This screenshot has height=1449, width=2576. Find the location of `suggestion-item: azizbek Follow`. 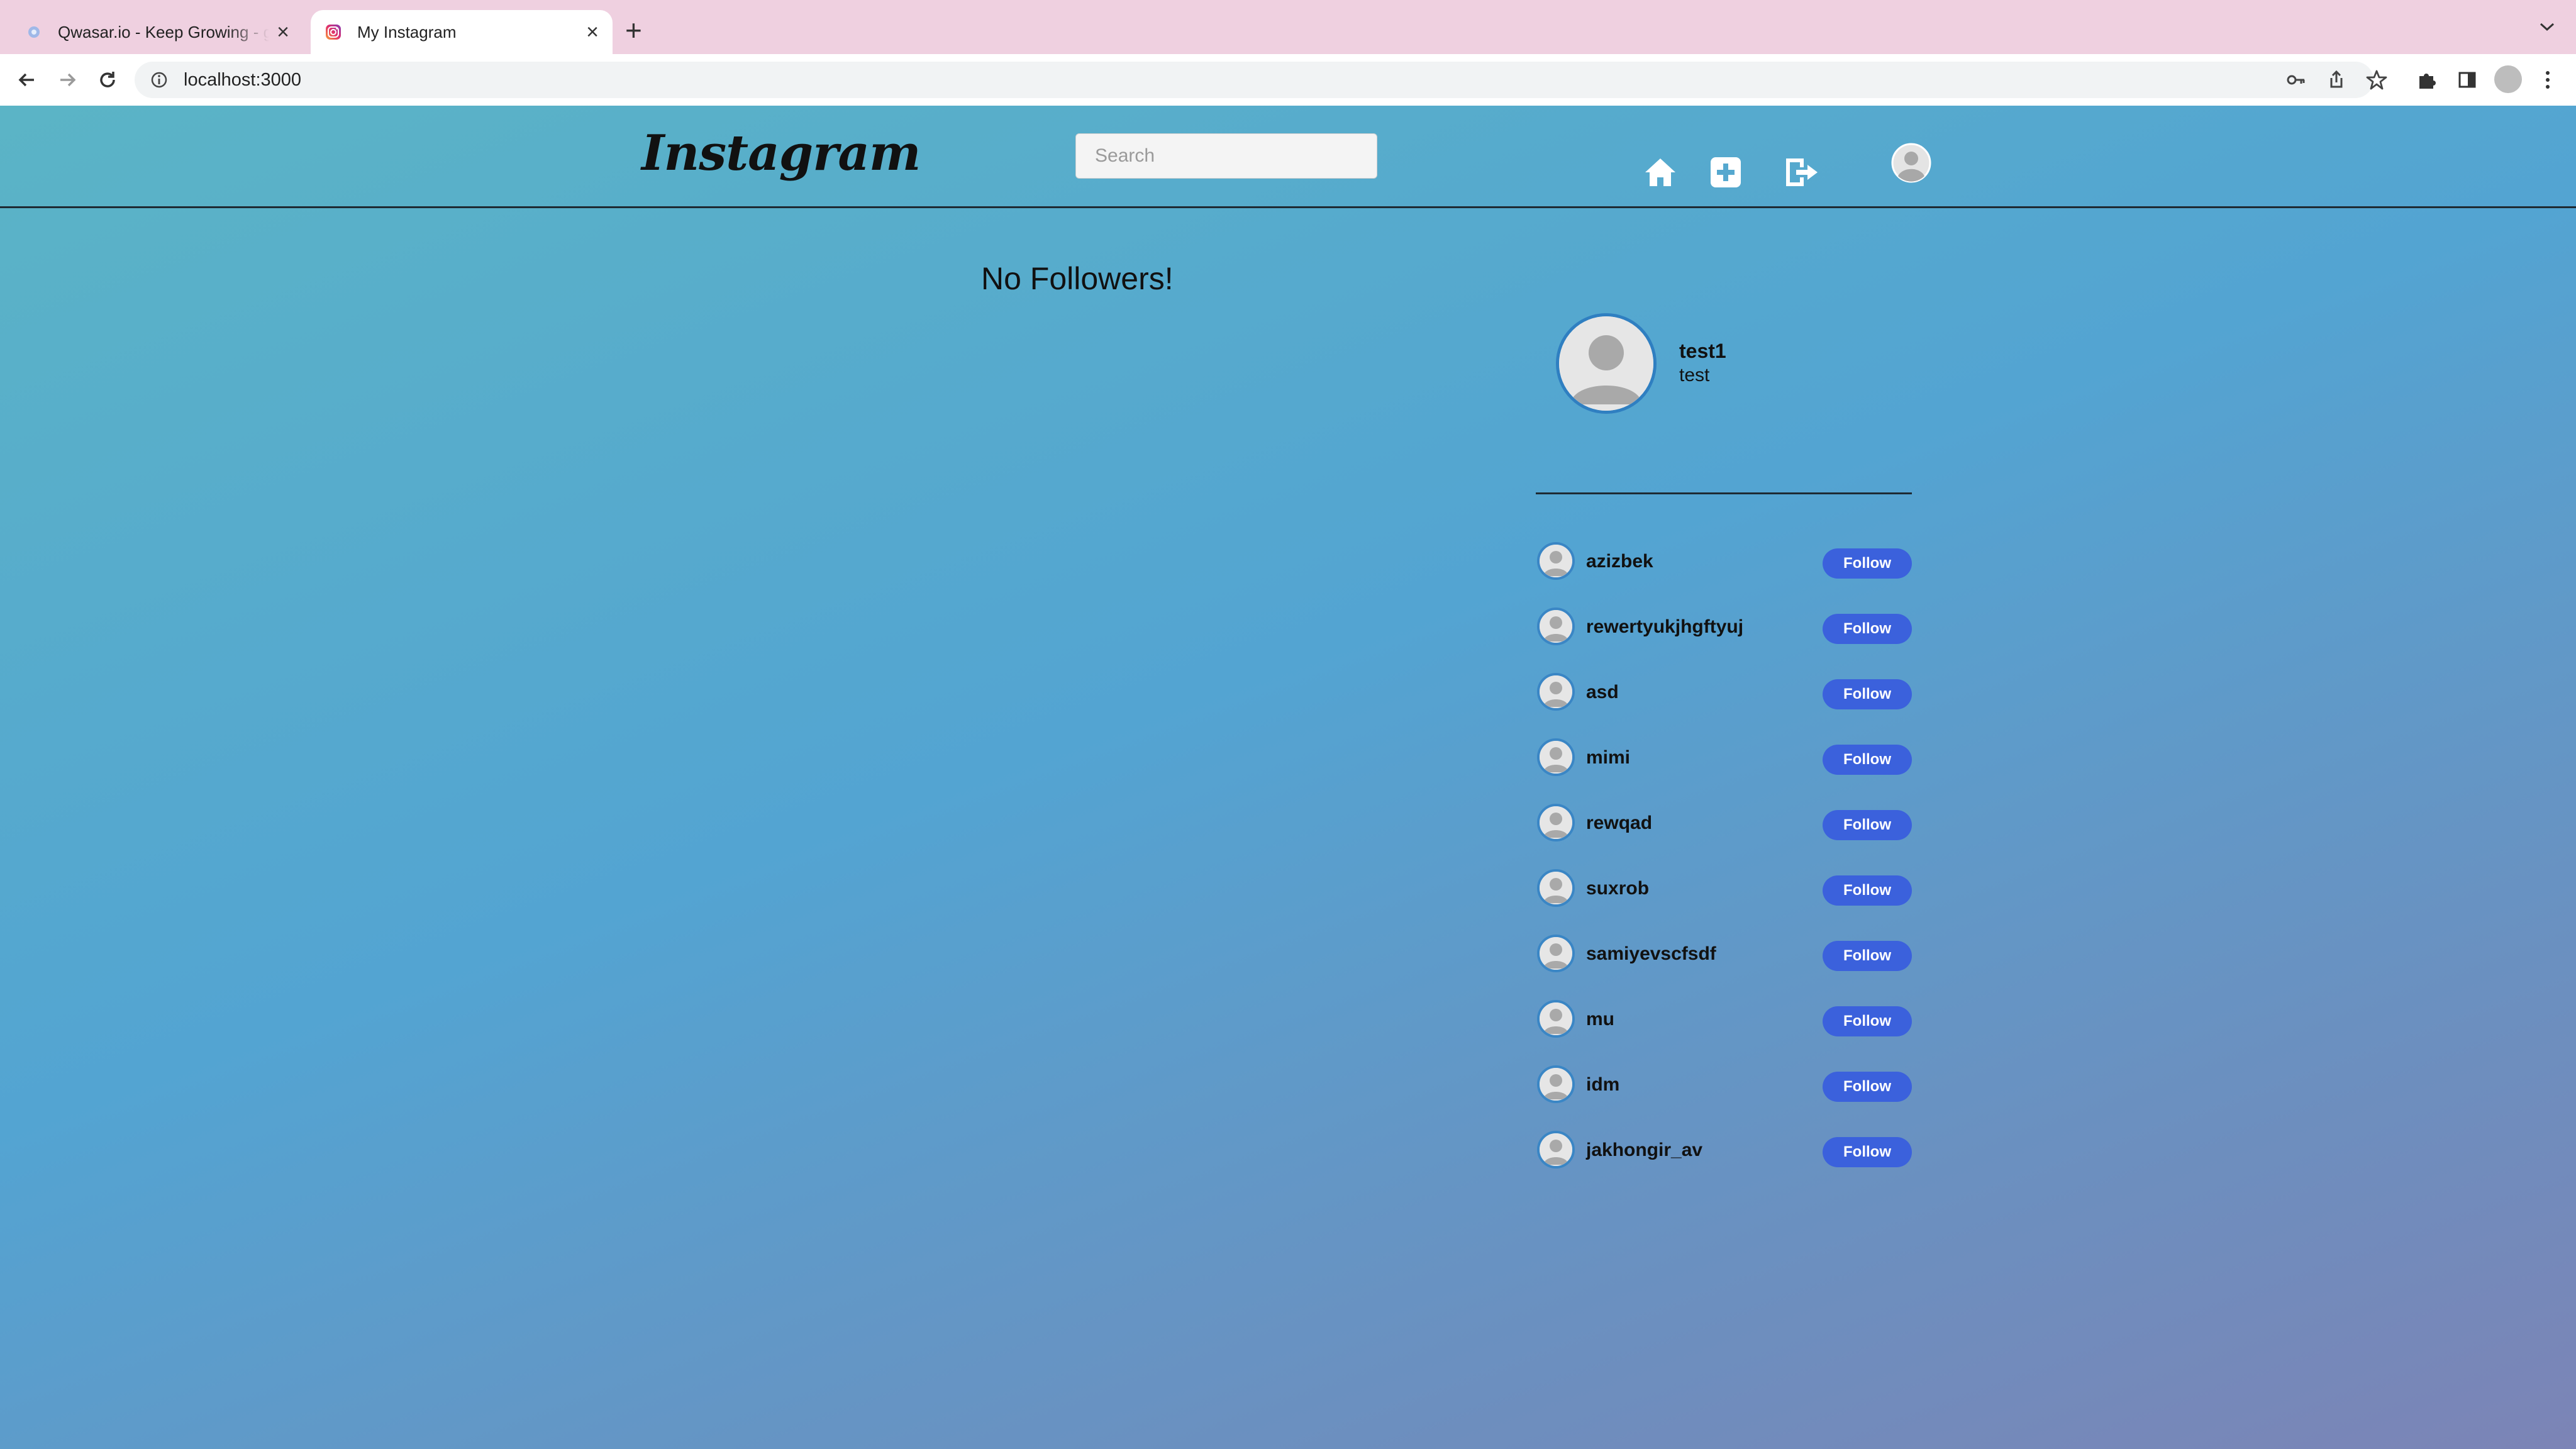

suggestion-item: azizbek Follow is located at coordinates (1724, 573).